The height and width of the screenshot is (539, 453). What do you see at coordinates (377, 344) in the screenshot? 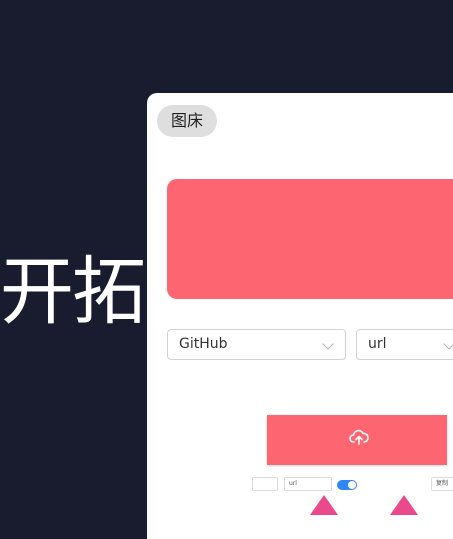
I see `format-select-value: url` at bounding box center [377, 344].